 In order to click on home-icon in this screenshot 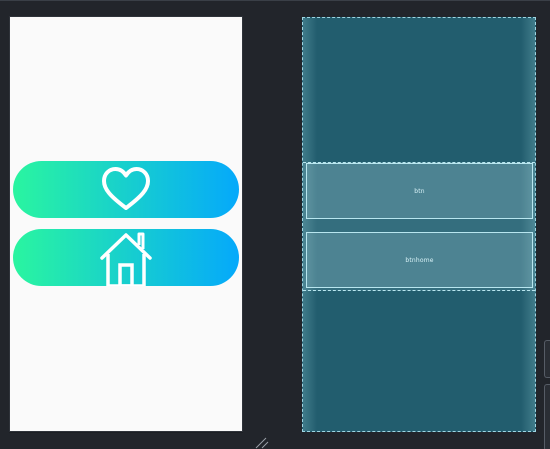, I will do `click(126, 259)`.